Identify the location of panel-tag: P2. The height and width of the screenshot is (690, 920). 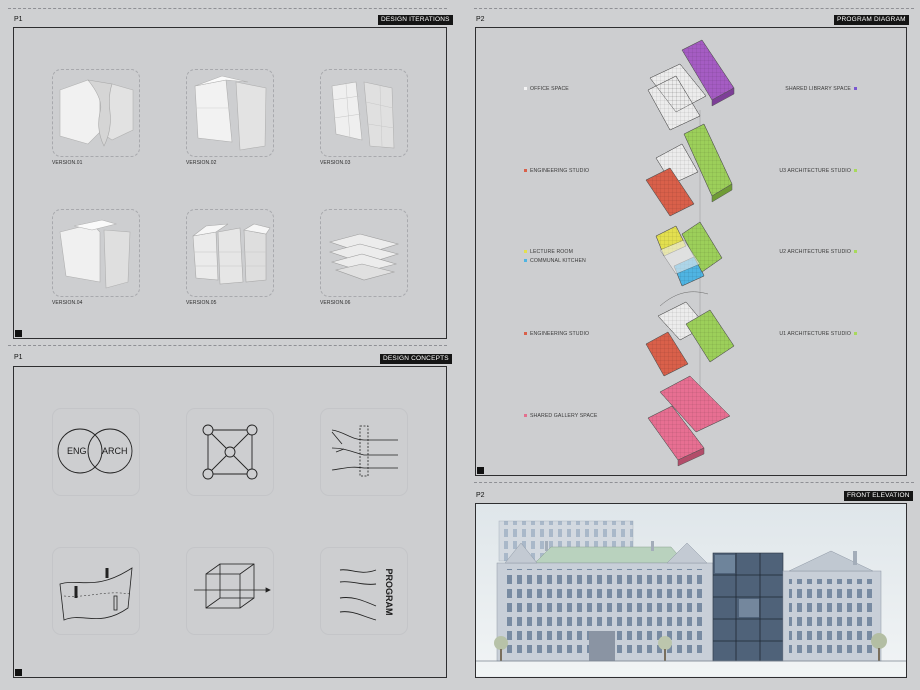
(480, 495).